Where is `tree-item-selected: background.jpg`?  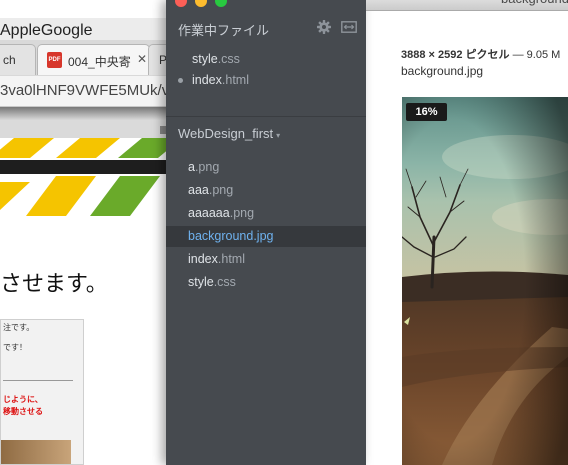
tree-item-selected: background.jpg is located at coordinates (230, 236).